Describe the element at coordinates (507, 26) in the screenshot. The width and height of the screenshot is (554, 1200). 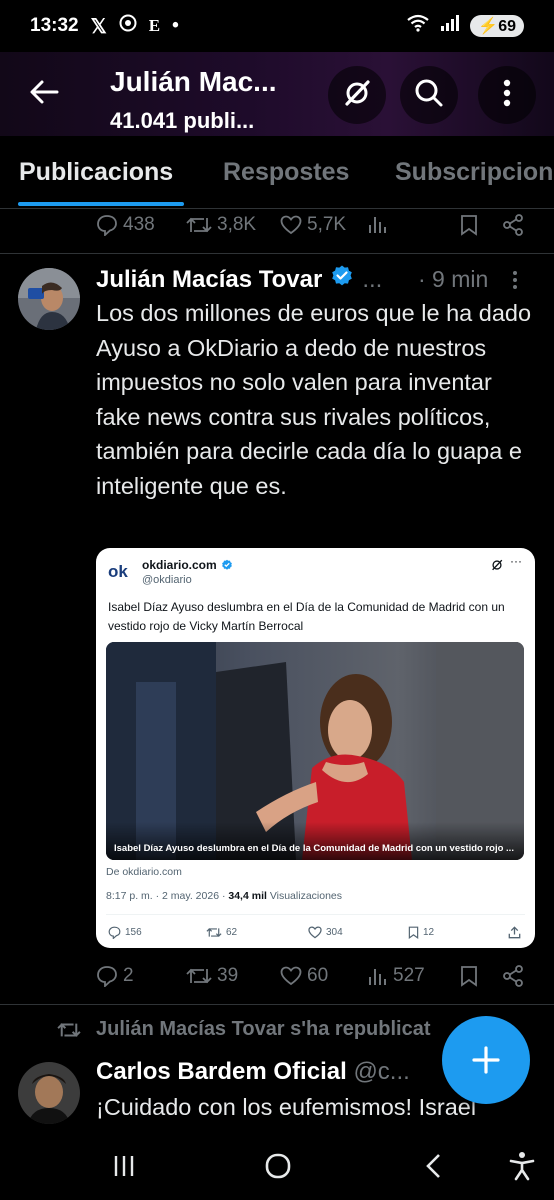
I see `battery-level: 69` at that location.